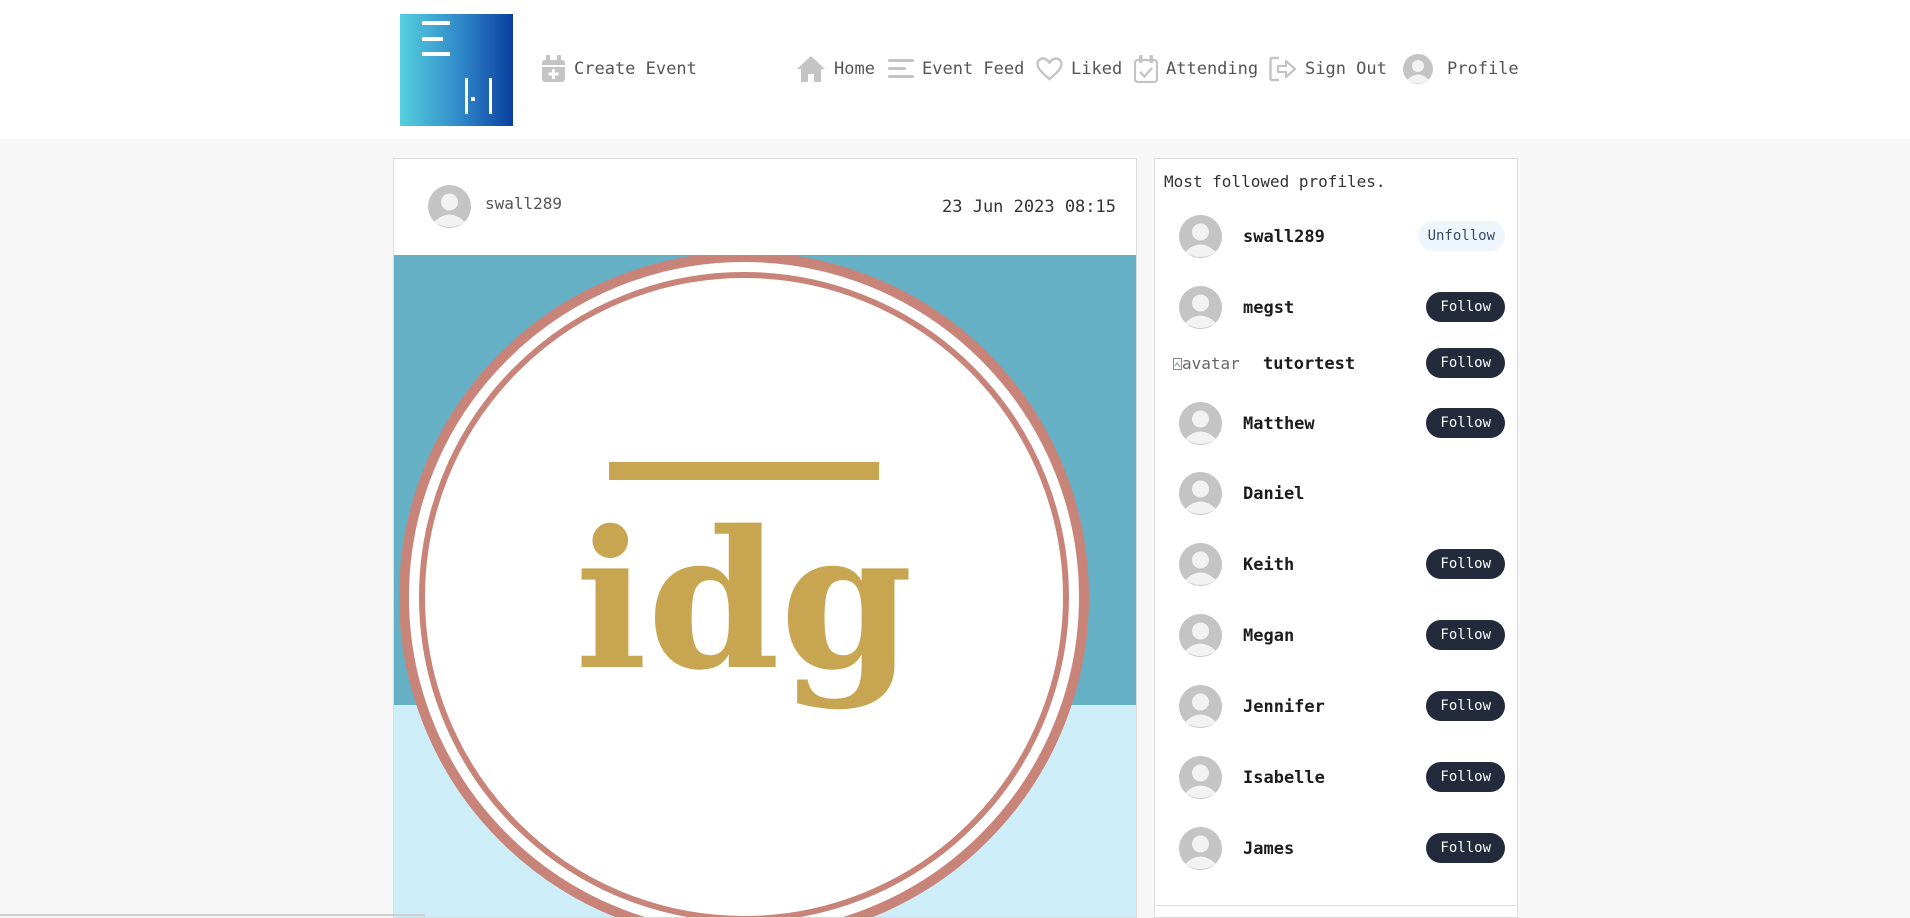  What do you see at coordinates (456, 70) in the screenshot?
I see `logo` at bounding box center [456, 70].